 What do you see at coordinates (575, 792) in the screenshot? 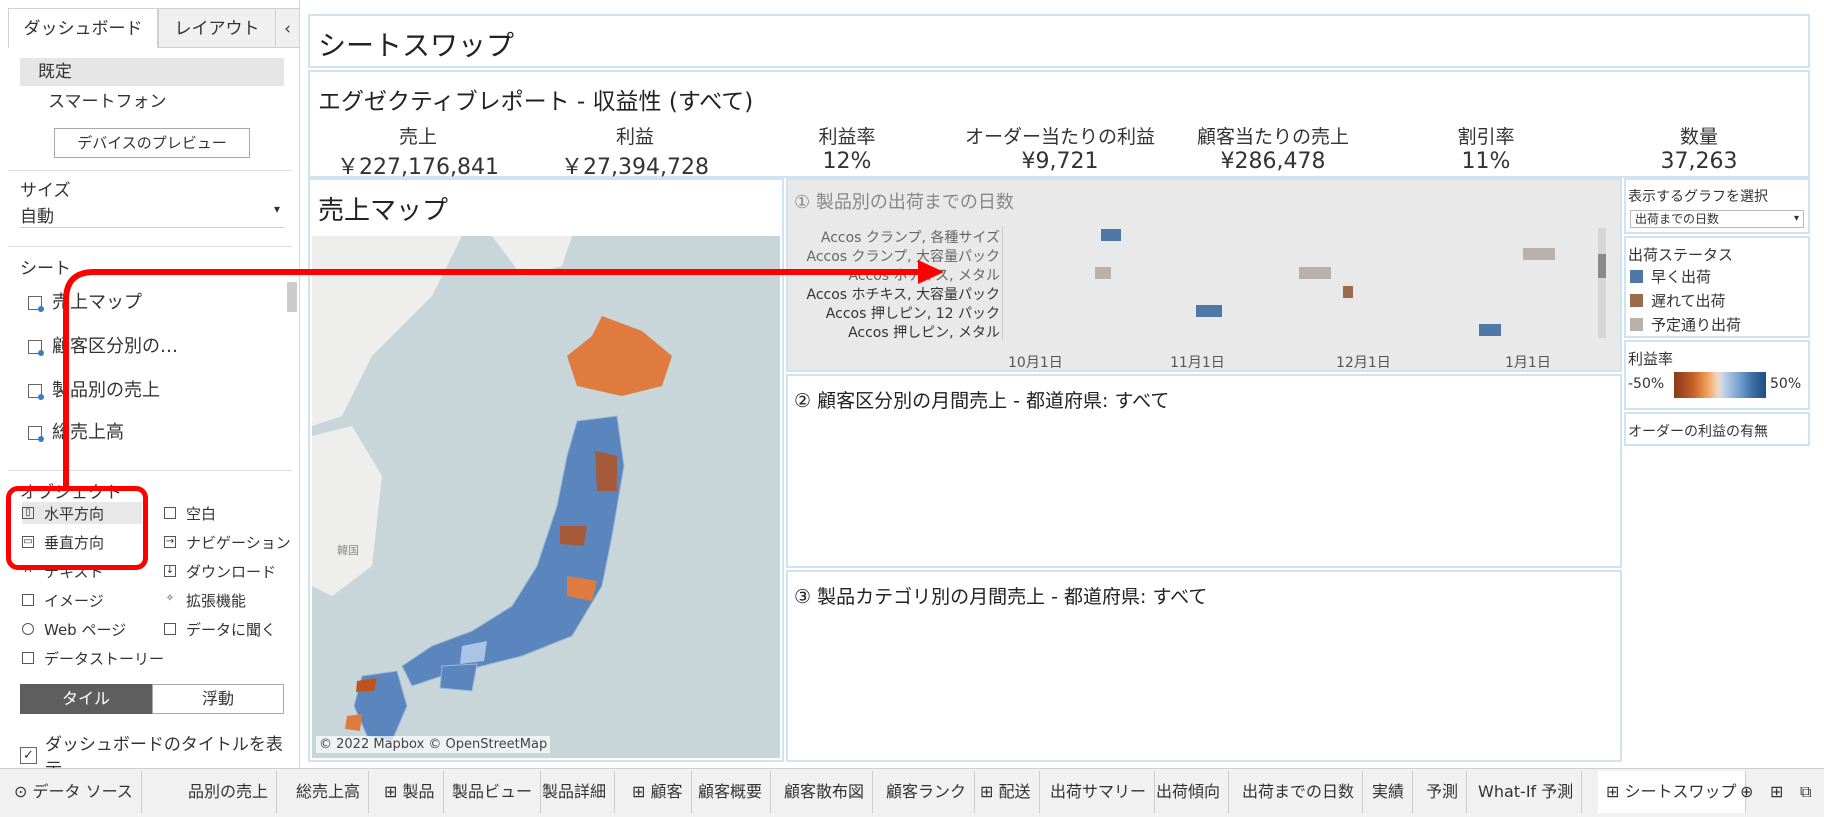
I see `sheet-tab: 製品詳細` at bounding box center [575, 792].